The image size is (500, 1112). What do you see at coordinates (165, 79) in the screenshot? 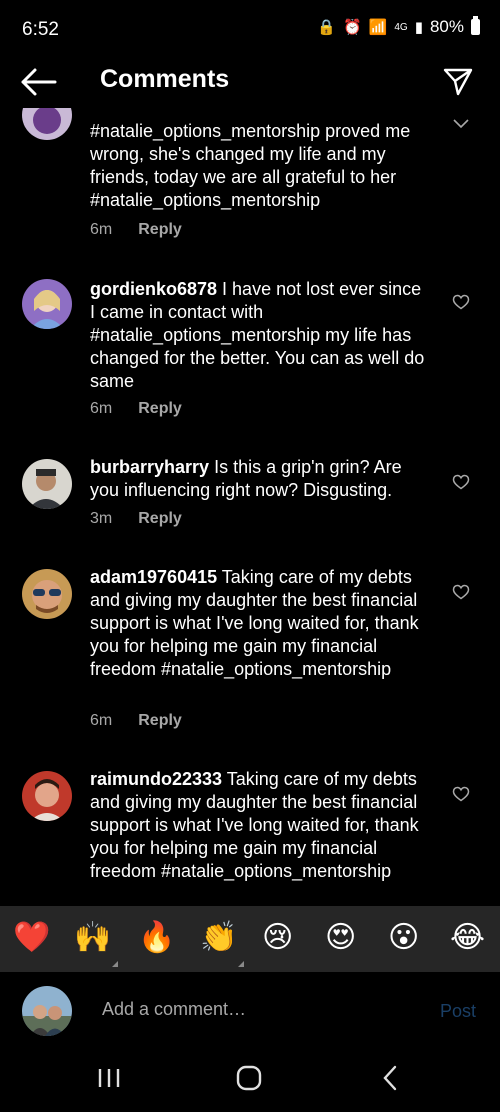
I see `page-title: Comments` at bounding box center [165, 79].